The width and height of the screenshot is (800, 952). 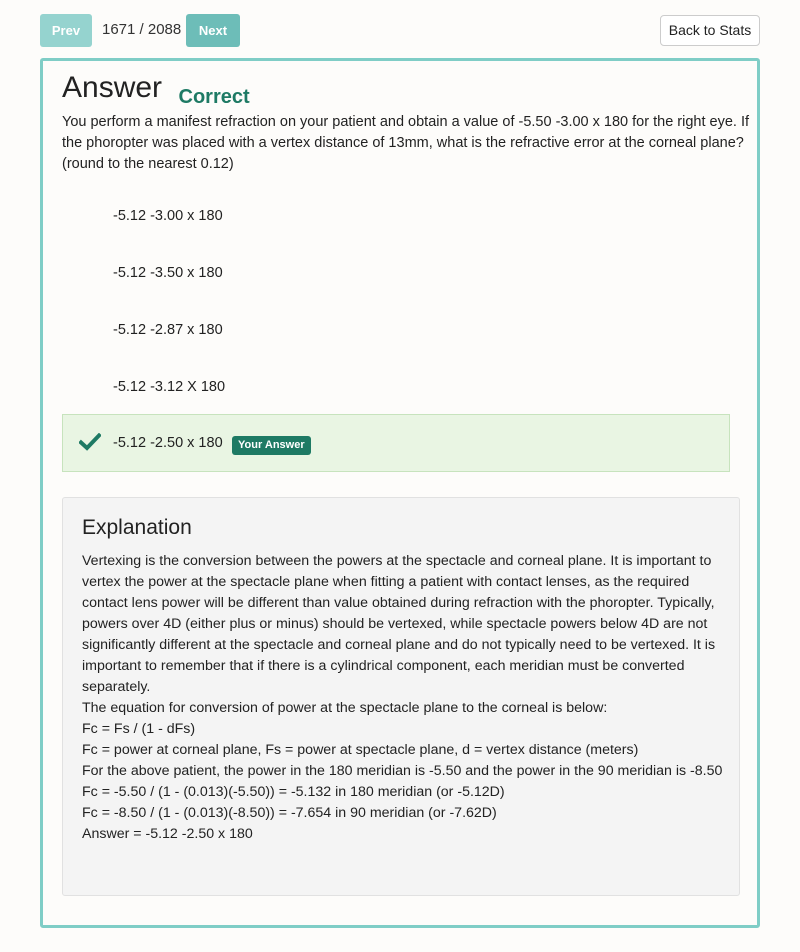 What do you see at coordinates (168, 443) in the screenshot?
I see `selected-answer-text: -5.12 -2.50 x 180` at bounding box center [168, 443].